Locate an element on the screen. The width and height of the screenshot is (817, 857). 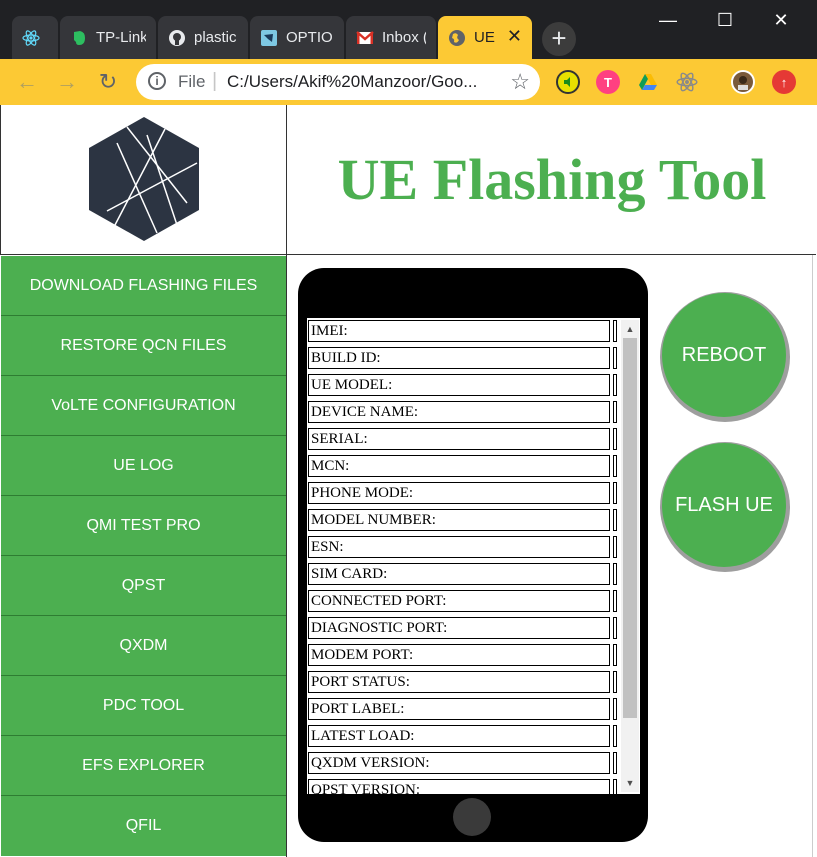
back-arrow-icon: ← is located at coordinates (27, 82).